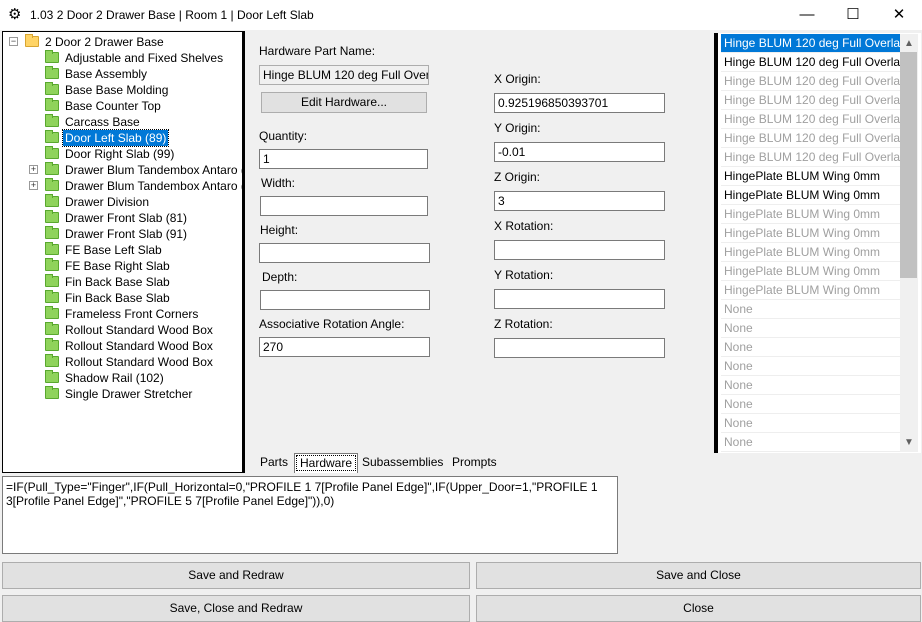 The image size is (922, 622). I want to click on z-origin-field: 3, so click(579, 201).